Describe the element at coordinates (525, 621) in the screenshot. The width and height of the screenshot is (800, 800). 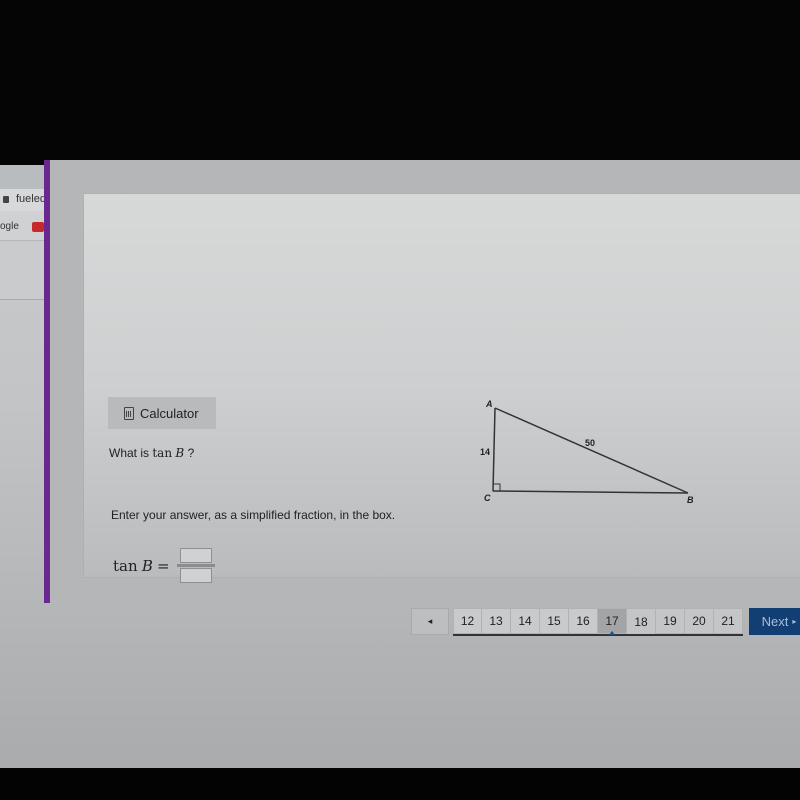
I see `page-item: 14` at that location.